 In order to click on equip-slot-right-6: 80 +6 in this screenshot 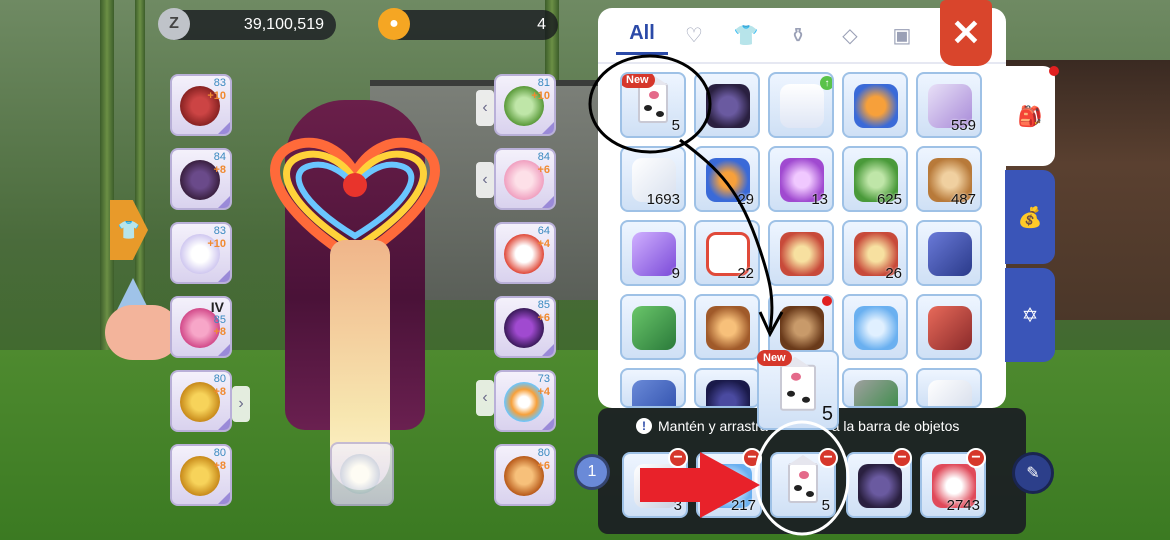, I will do `click(525, 475)`.